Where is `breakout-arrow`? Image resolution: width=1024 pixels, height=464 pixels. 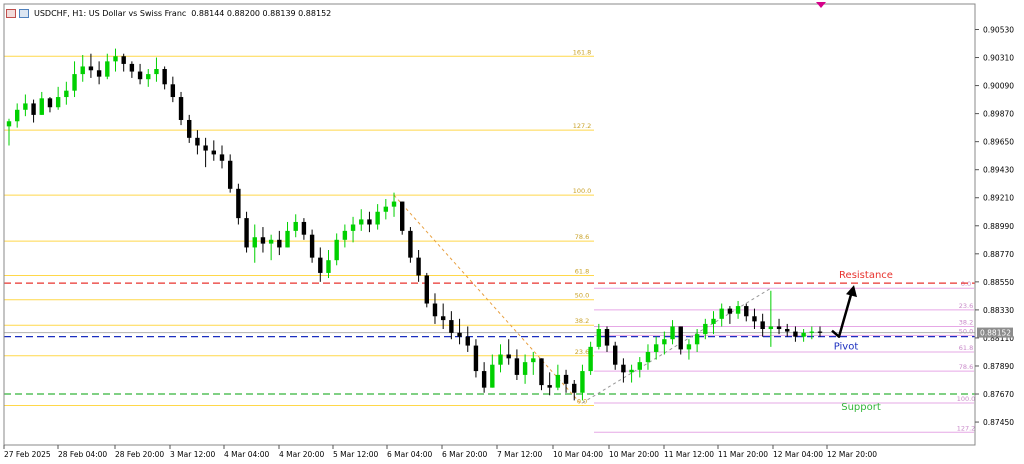
breakout-arrow is located at coordinates (842, 314).